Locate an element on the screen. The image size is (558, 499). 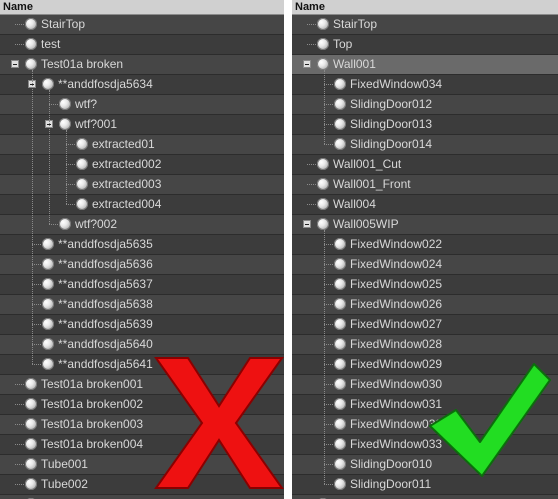
tree-row-slidingdoor014: SlidingDoor014 is located at coordinates (425, 145).